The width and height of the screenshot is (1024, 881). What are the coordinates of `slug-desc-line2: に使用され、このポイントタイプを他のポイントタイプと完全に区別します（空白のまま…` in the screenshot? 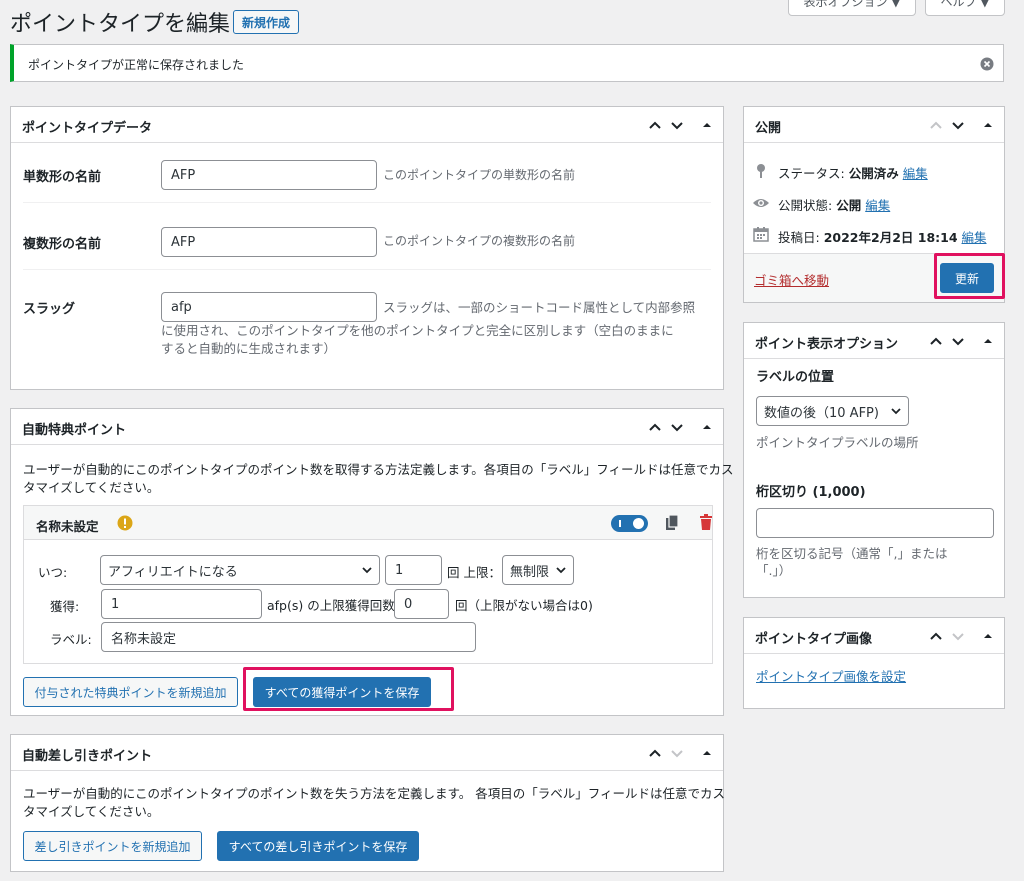 It's located at (417, 330).